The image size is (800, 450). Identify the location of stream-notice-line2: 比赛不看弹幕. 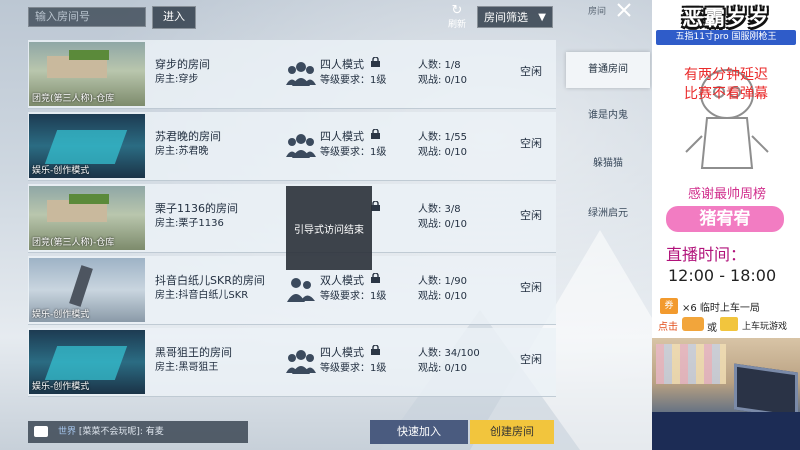
(726, 94).